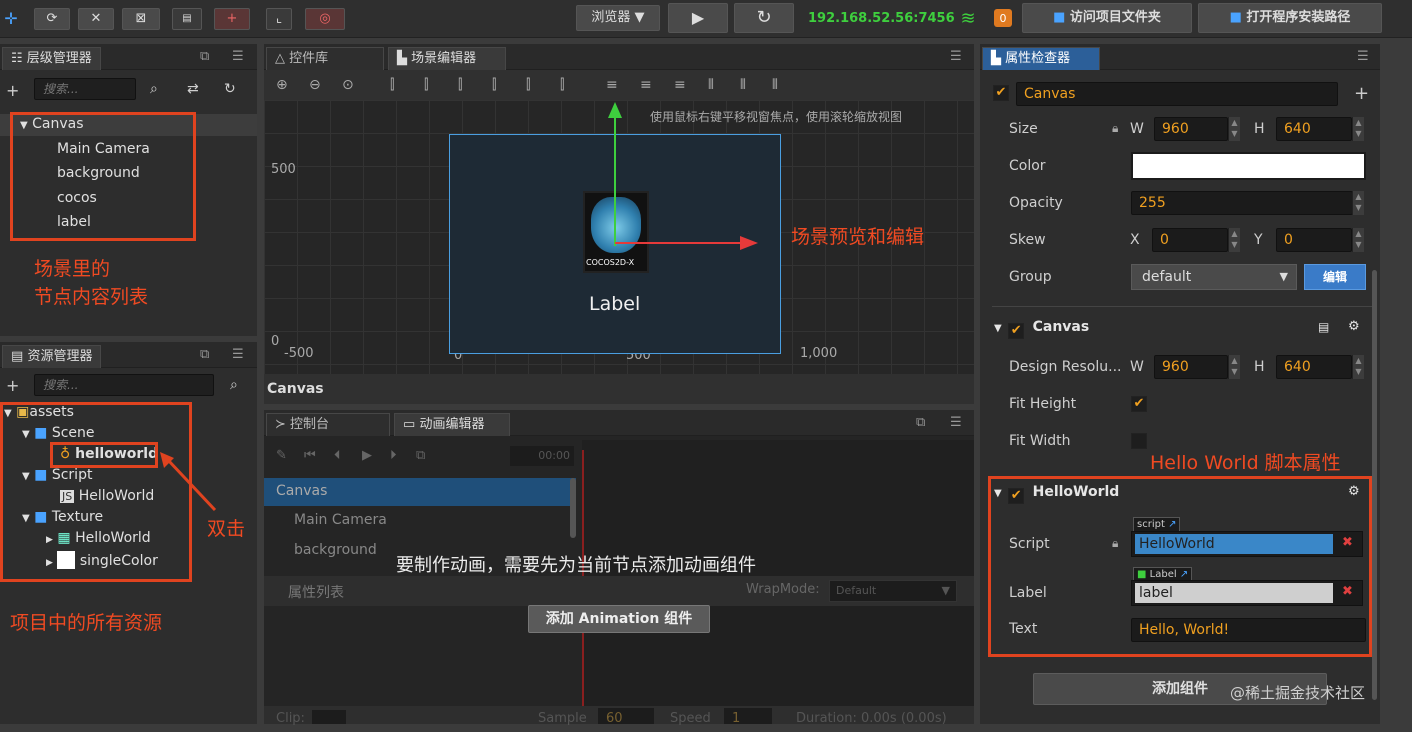 This screenshot has width=1412, height=732. Describe the element at coordinates (328, 424) in the screenshot. I see `tab-console: ≻ 控制台` at that location.